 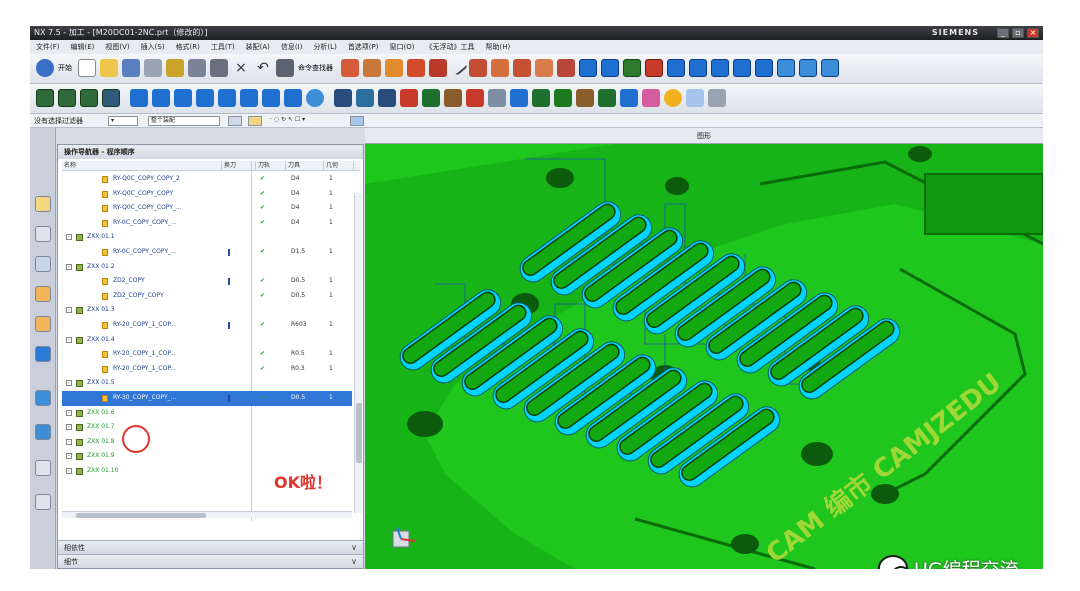 I want to click on postprocess-icon, so click(x=343, y=98).